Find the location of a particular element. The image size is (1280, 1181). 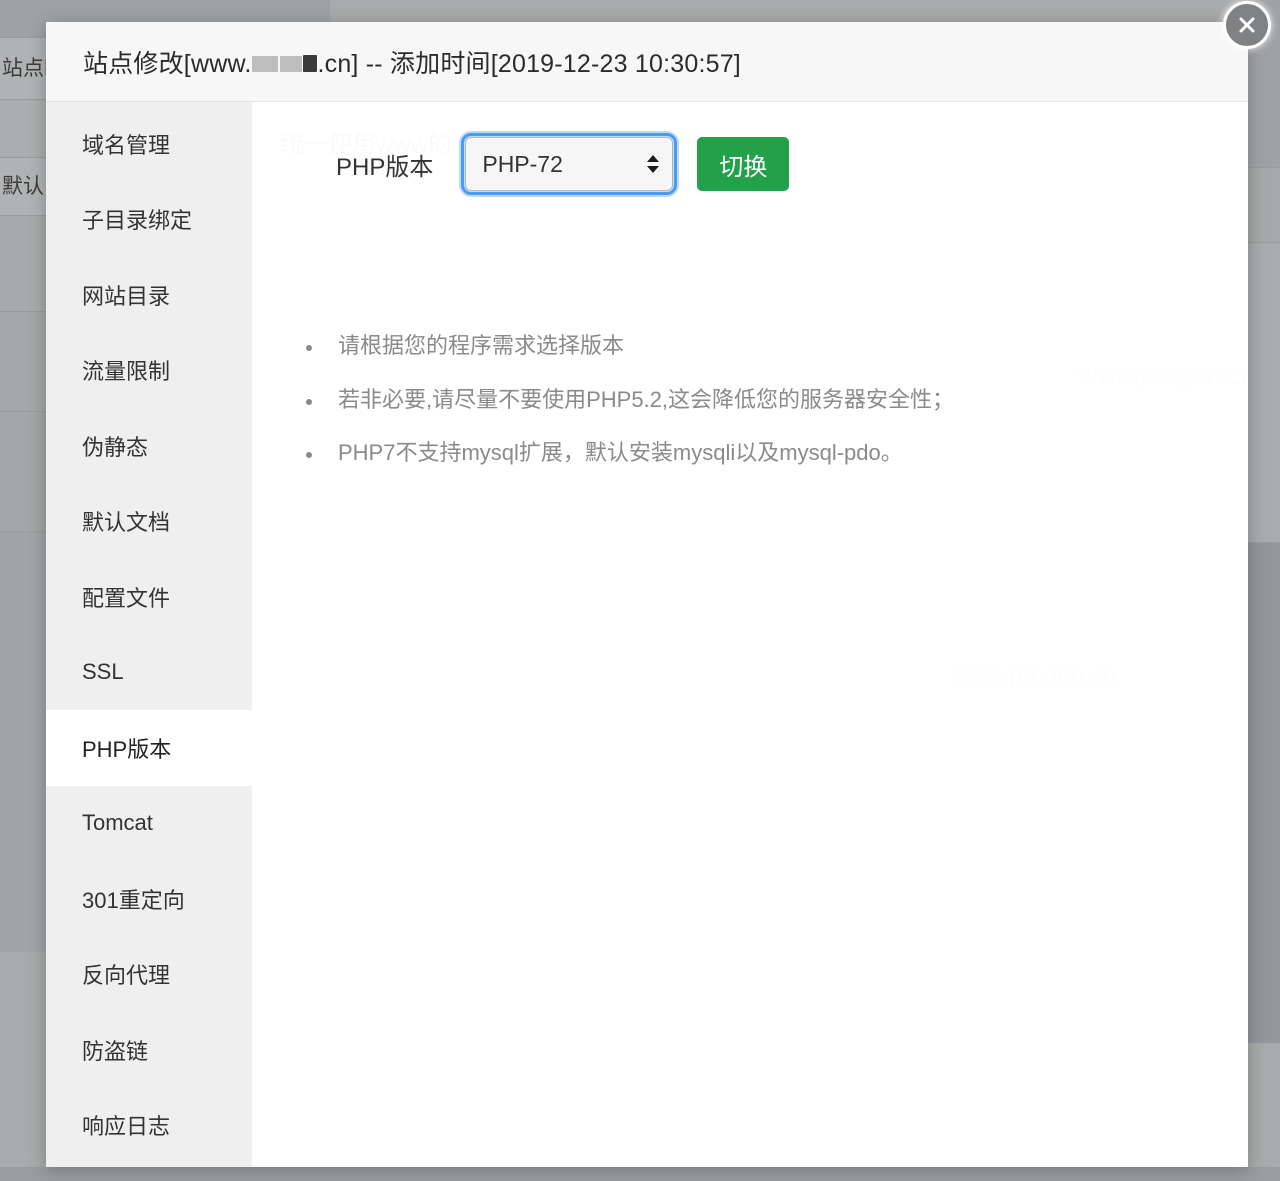

sidebar-item-website-directory: 网站目录 is located at coordinates (149, 295).